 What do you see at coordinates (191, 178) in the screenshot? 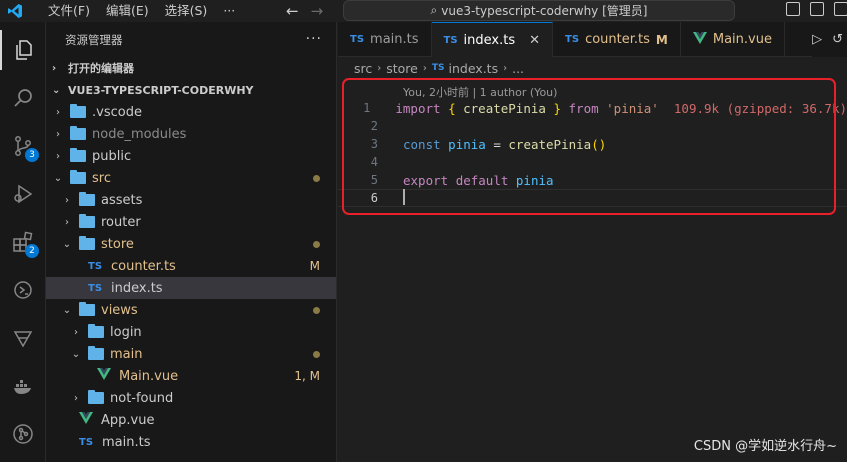
I see `tree-item-src: ⌄ src` at bounding box center [191, 178].